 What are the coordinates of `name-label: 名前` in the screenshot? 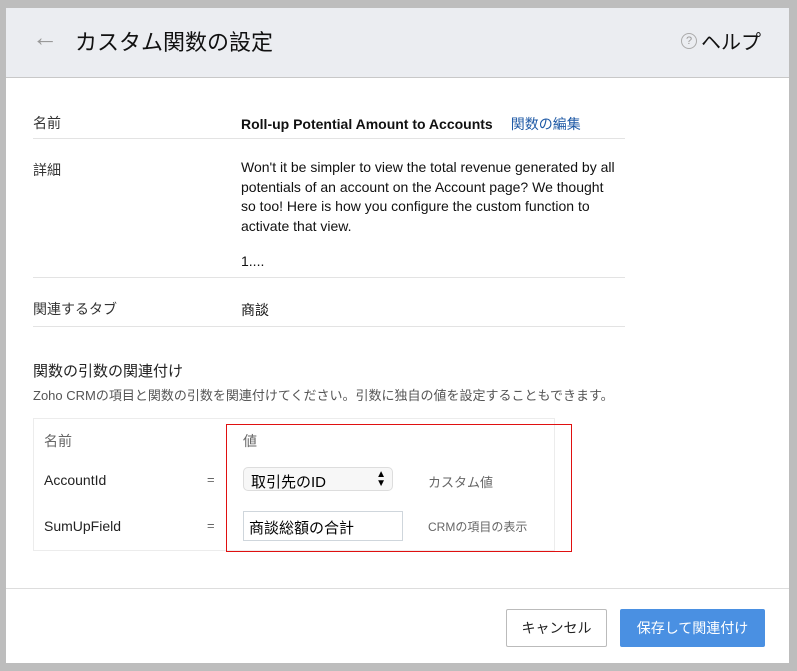 It's located at (47, 123).